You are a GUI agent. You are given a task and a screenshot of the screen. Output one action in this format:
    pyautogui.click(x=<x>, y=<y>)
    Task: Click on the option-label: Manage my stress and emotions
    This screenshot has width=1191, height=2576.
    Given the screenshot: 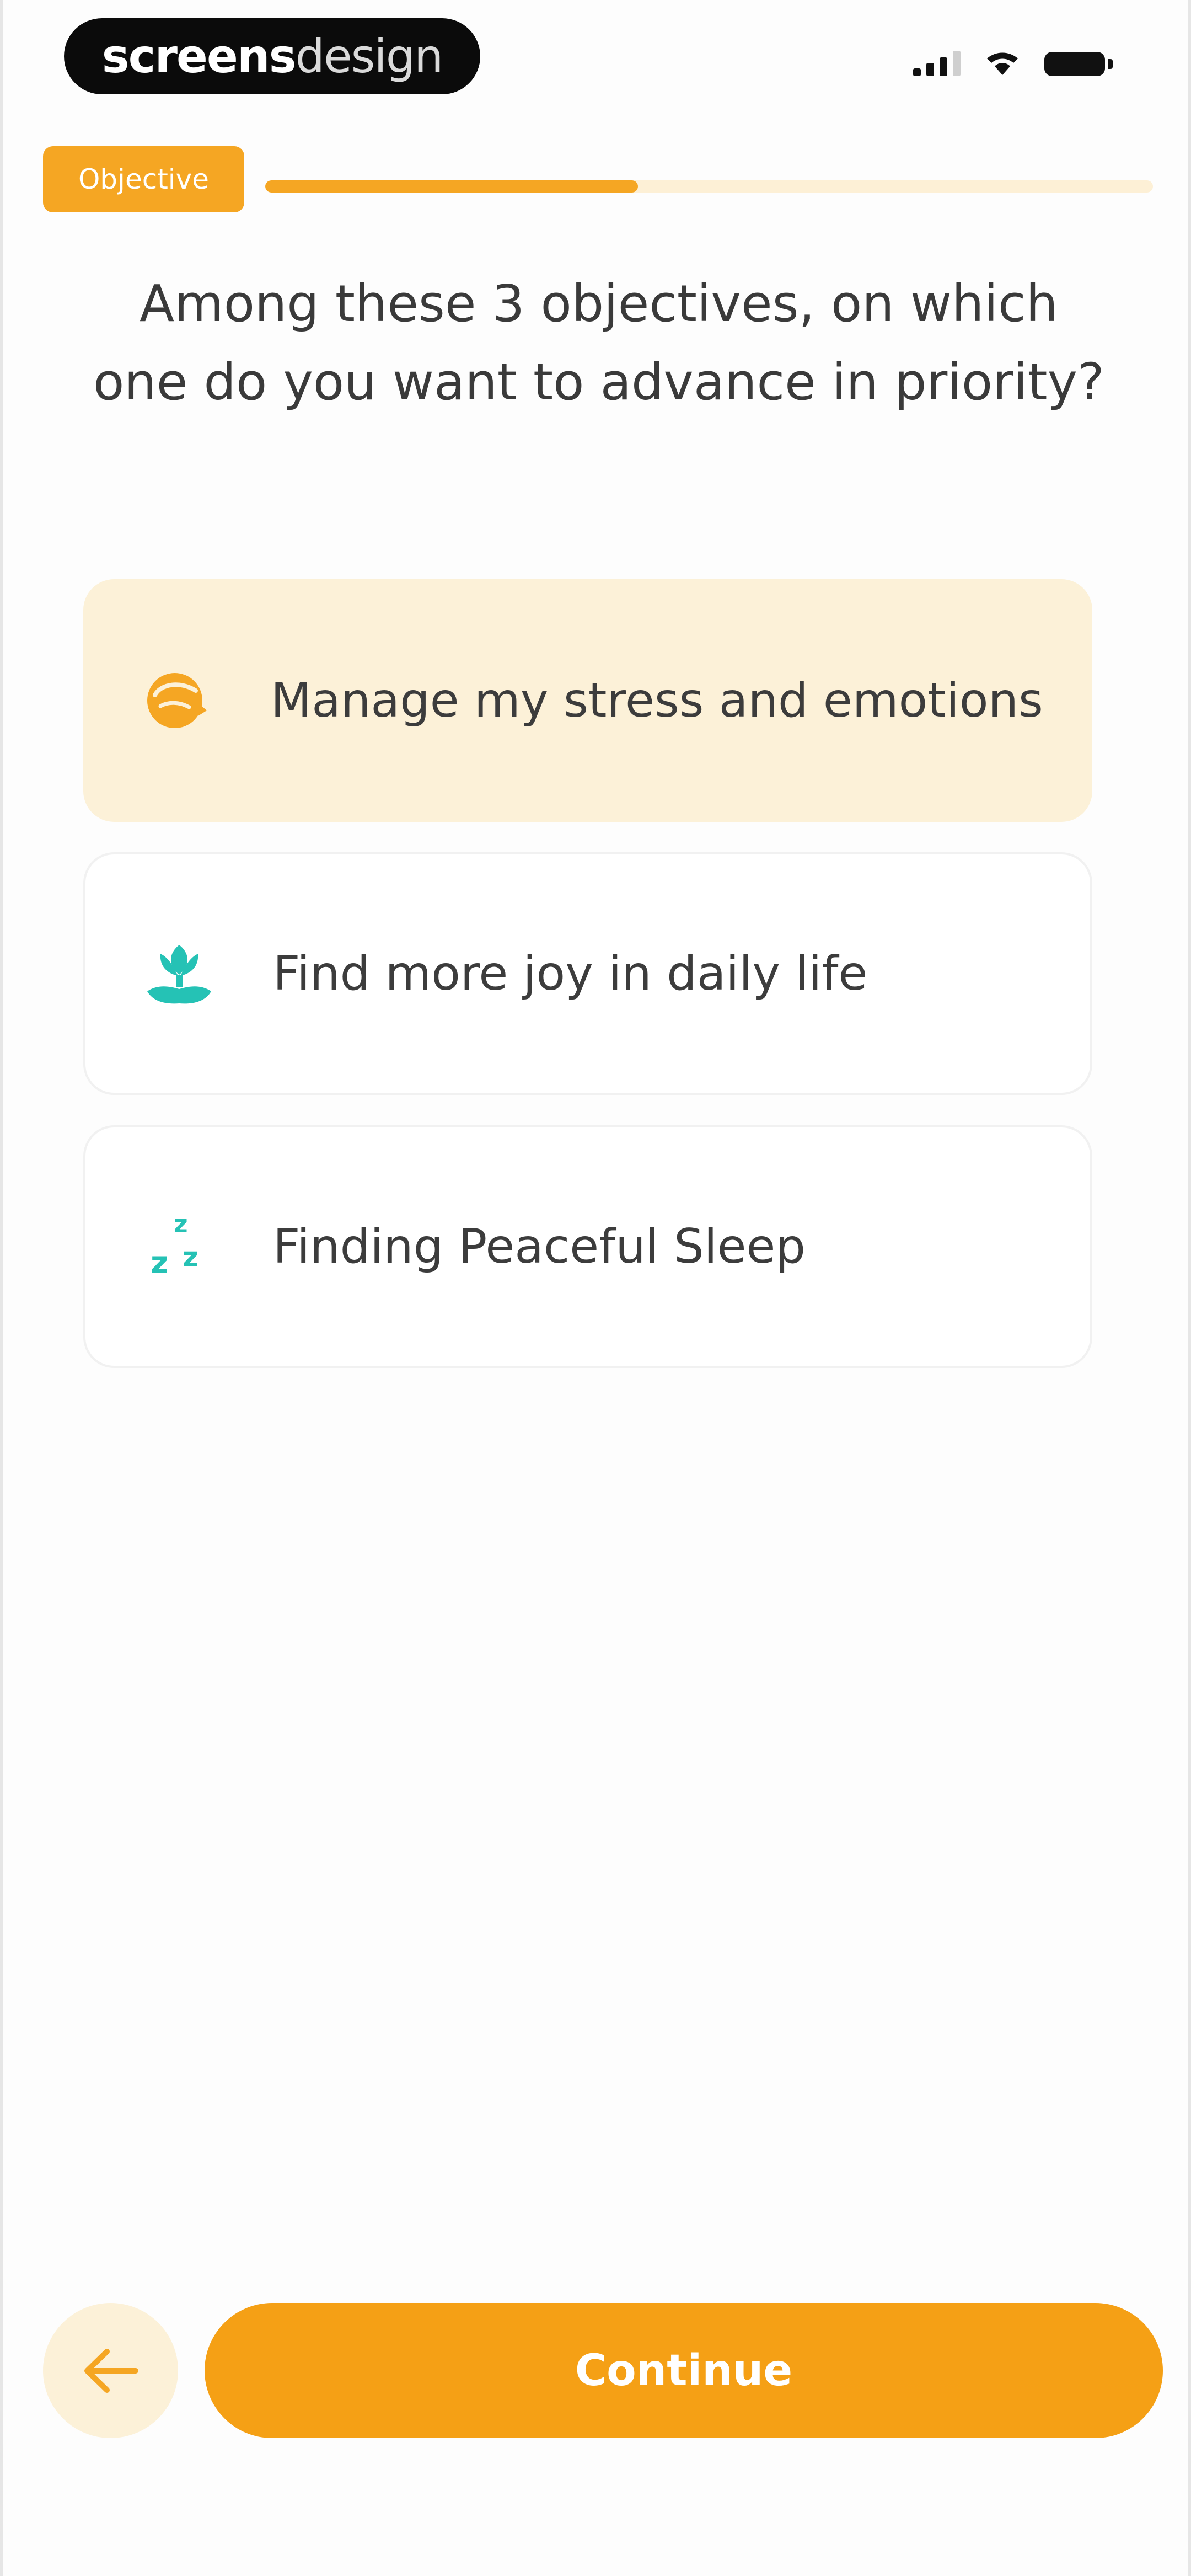 What is the action you would take?
    pyautogui.click(x=657, y=700)
    